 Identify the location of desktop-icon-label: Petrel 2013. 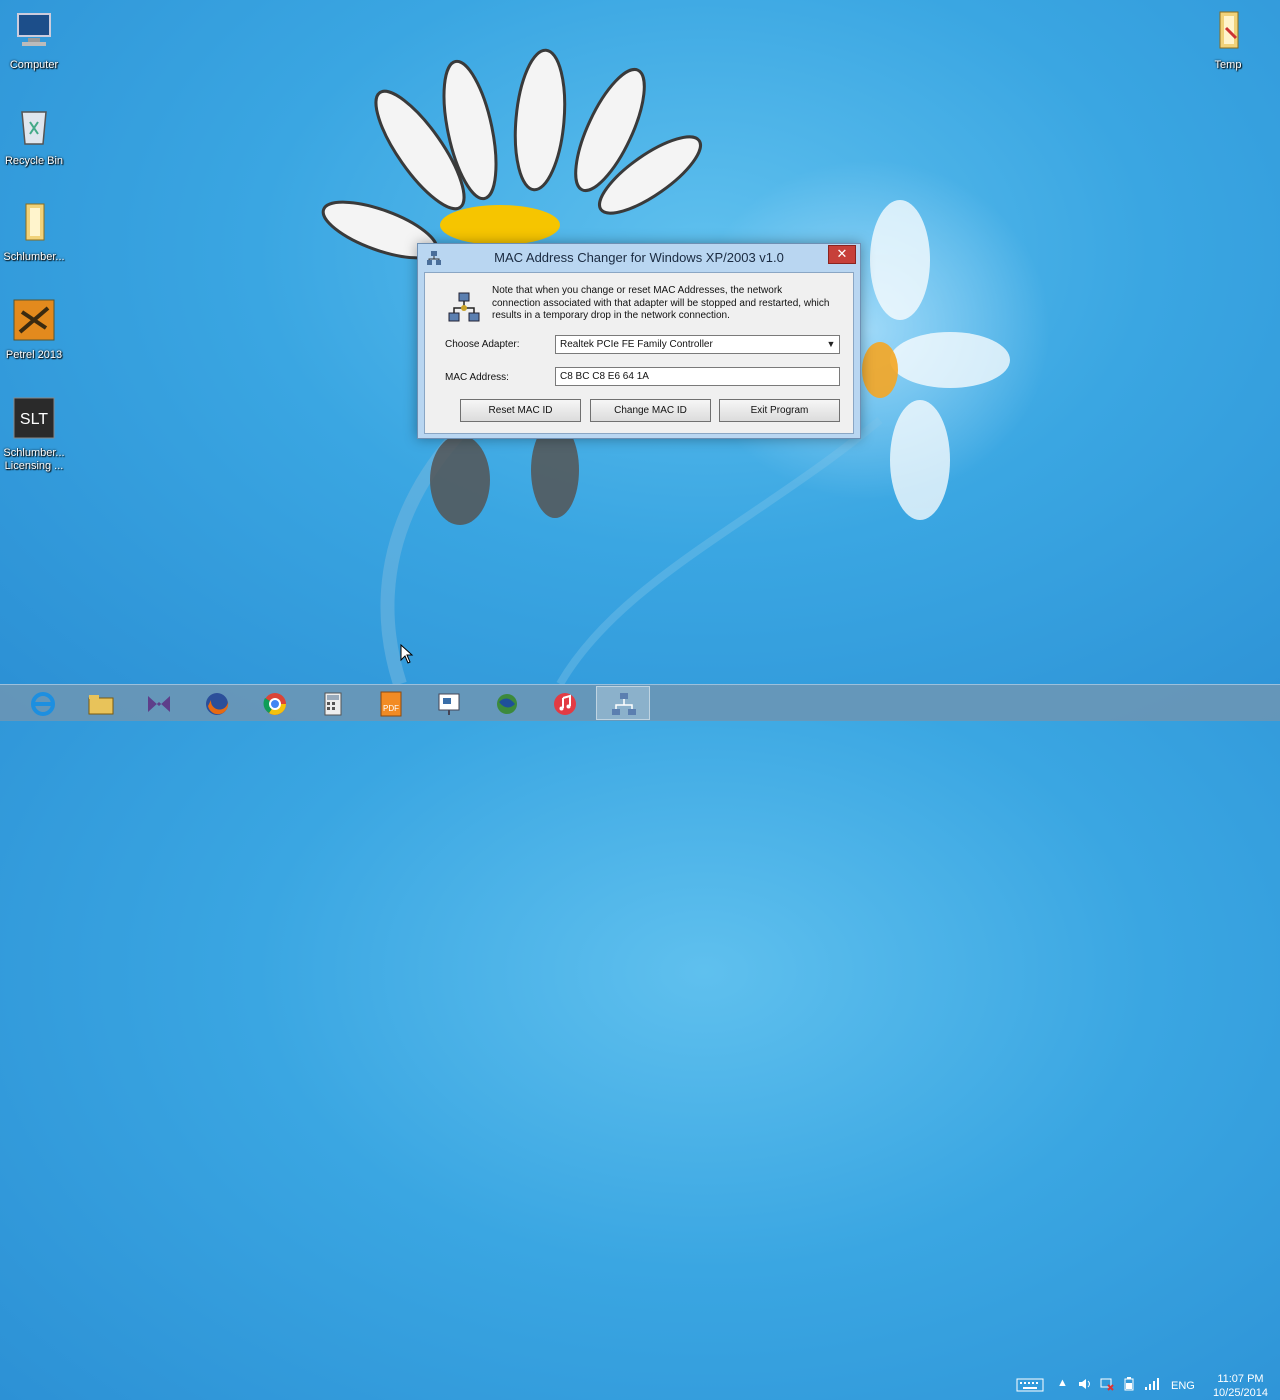
(34, 355).